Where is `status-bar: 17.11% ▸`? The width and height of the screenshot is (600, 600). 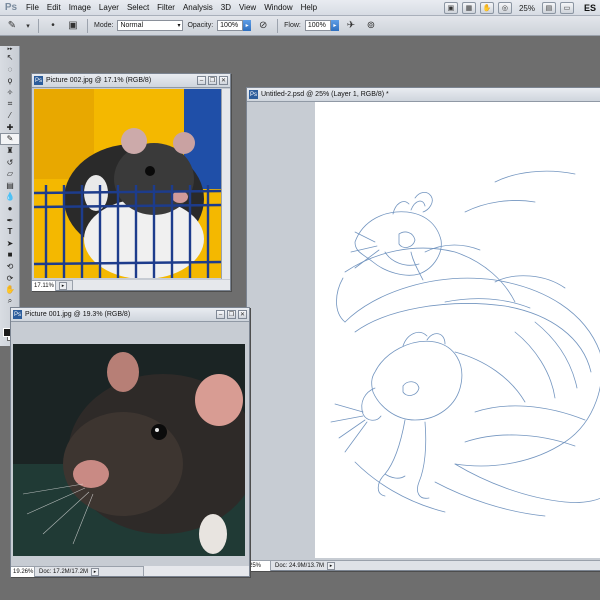 status-bar: 17.11% ▸ is located at coordinates (131, 285).